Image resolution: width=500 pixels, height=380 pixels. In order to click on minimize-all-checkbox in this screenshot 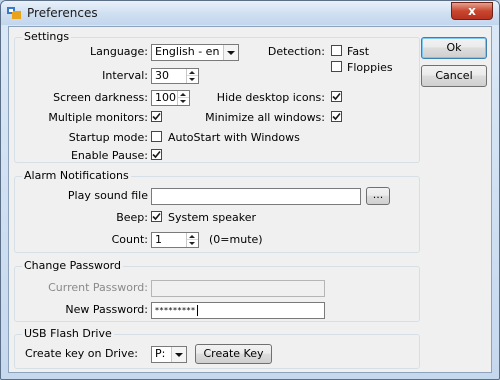, I will do `click(336, 116)`.